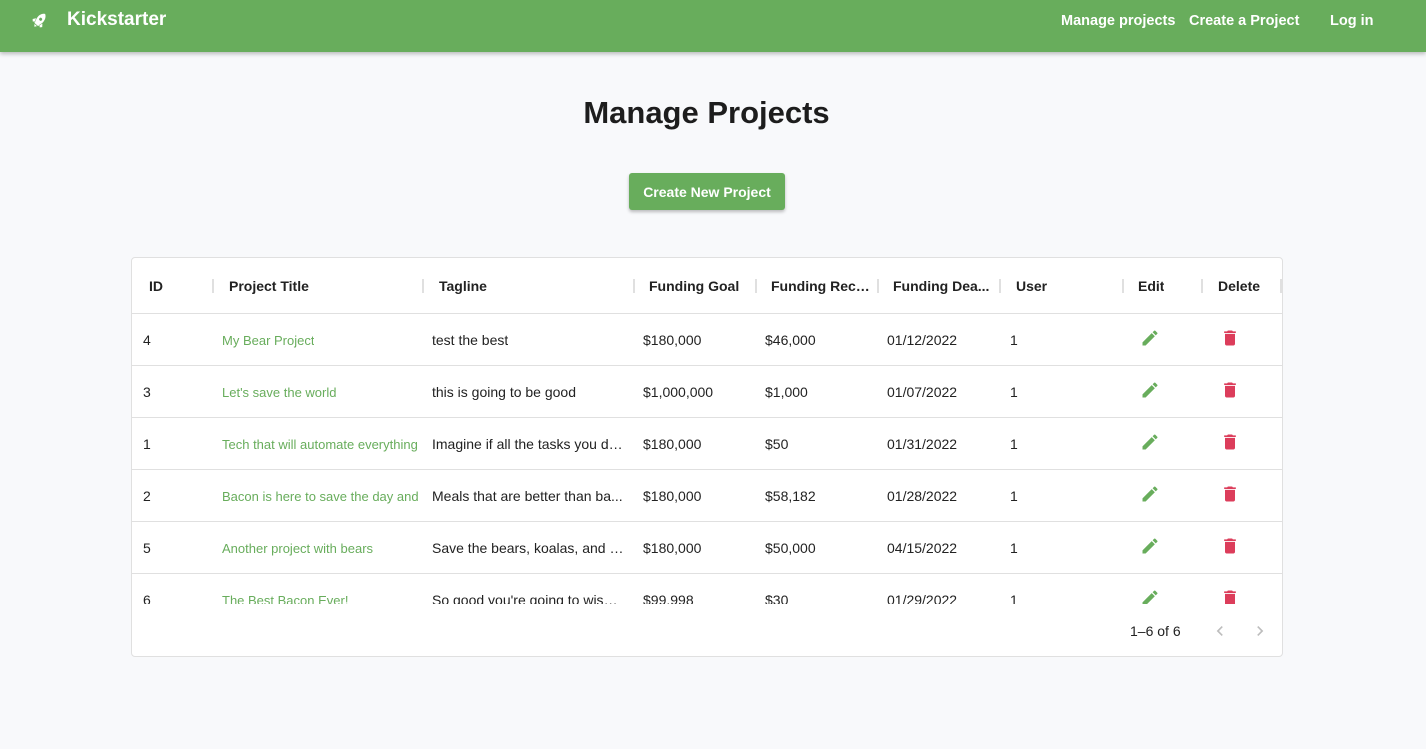 This screenshot has width=1426, height=749. Describe the element at coordinates (322, 496) in the screenshot. I see `cell-project-title-link: Bacon is here to save the day and` at that location.